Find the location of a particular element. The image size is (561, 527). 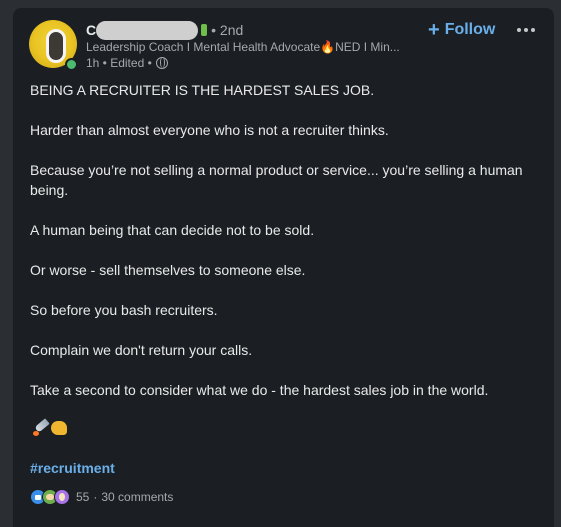

author-name: C is located at coordinates (91, 30).